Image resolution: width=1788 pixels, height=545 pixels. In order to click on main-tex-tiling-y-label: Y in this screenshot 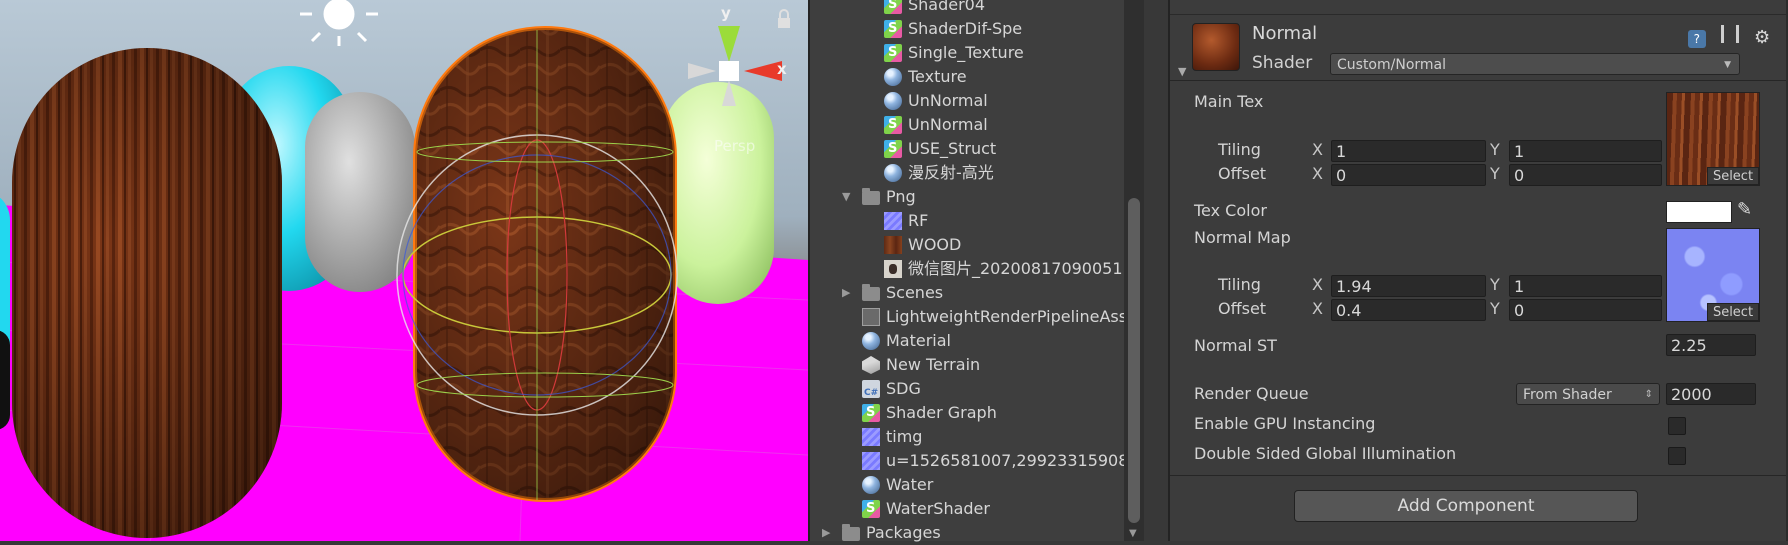, I will do `click(1495, 149)`.